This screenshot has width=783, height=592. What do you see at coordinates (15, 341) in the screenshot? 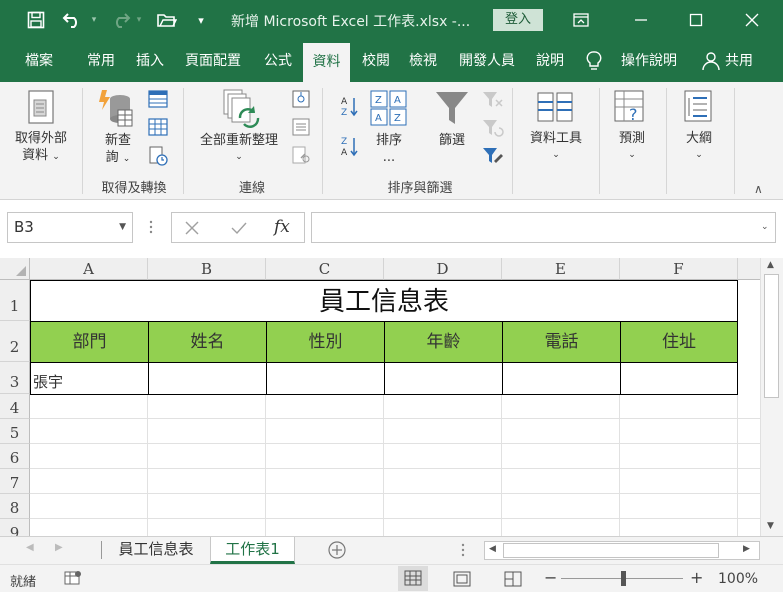
I see `row-header-2: 2` at bounding box center [15, 341].